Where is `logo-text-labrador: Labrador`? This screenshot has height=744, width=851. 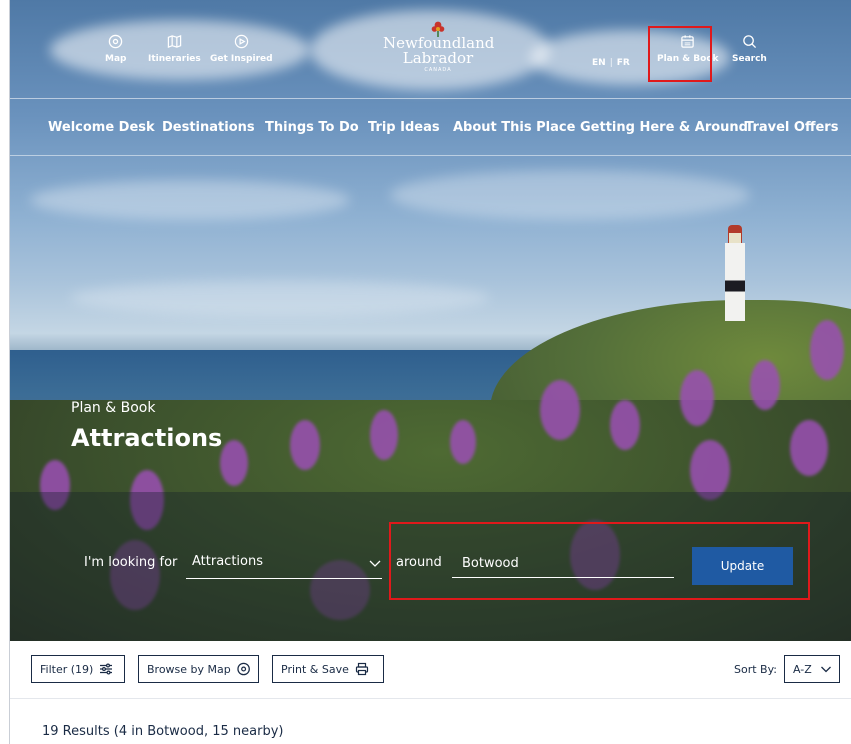 logo-text-labrador: Labrador is located at coordinates (438, 58).